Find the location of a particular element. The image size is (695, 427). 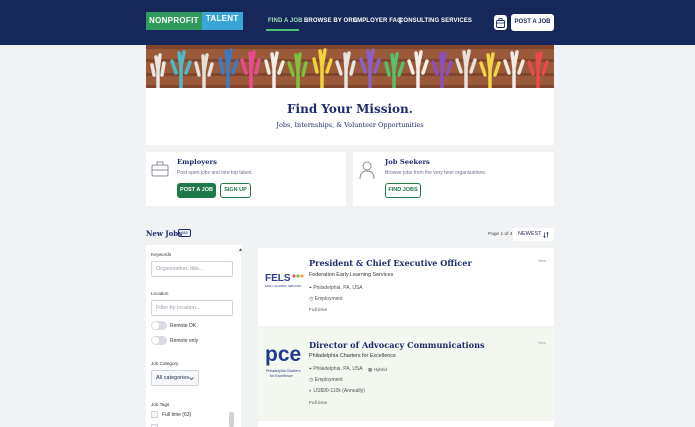

pce-logo: pce Philadelphia Charters for Excellence is located at coordinates (285, 364).